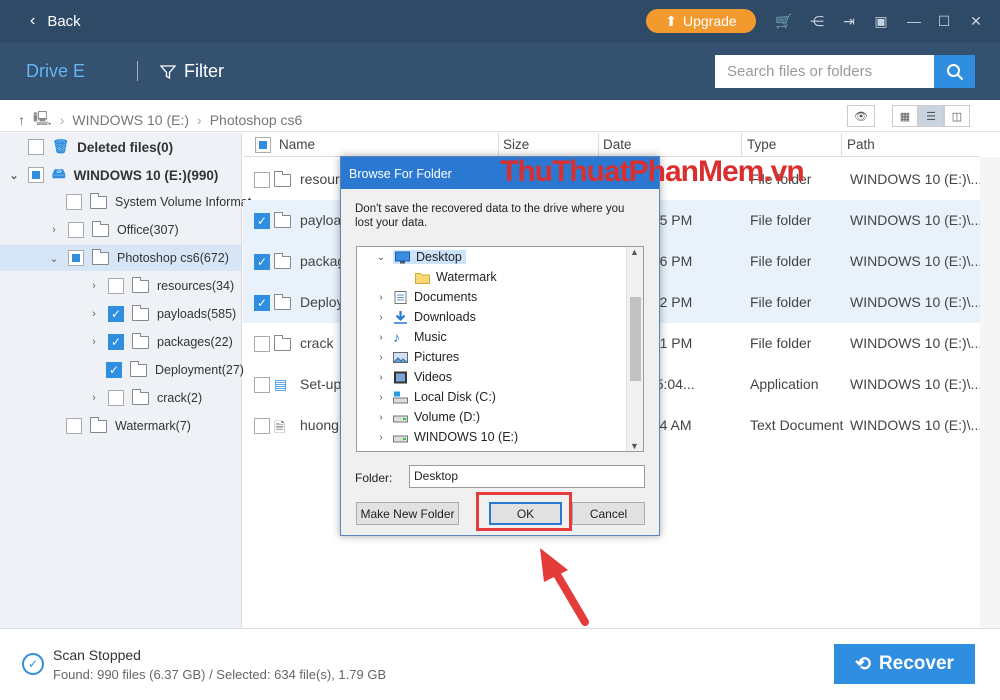 This screenshot has height=700, width=1000. What do you see at coordinates (100, 147) in the screenshot?
I see `tree-item-deleted: 🗑 Deleted files(0)` at bounding box center [100, 147].